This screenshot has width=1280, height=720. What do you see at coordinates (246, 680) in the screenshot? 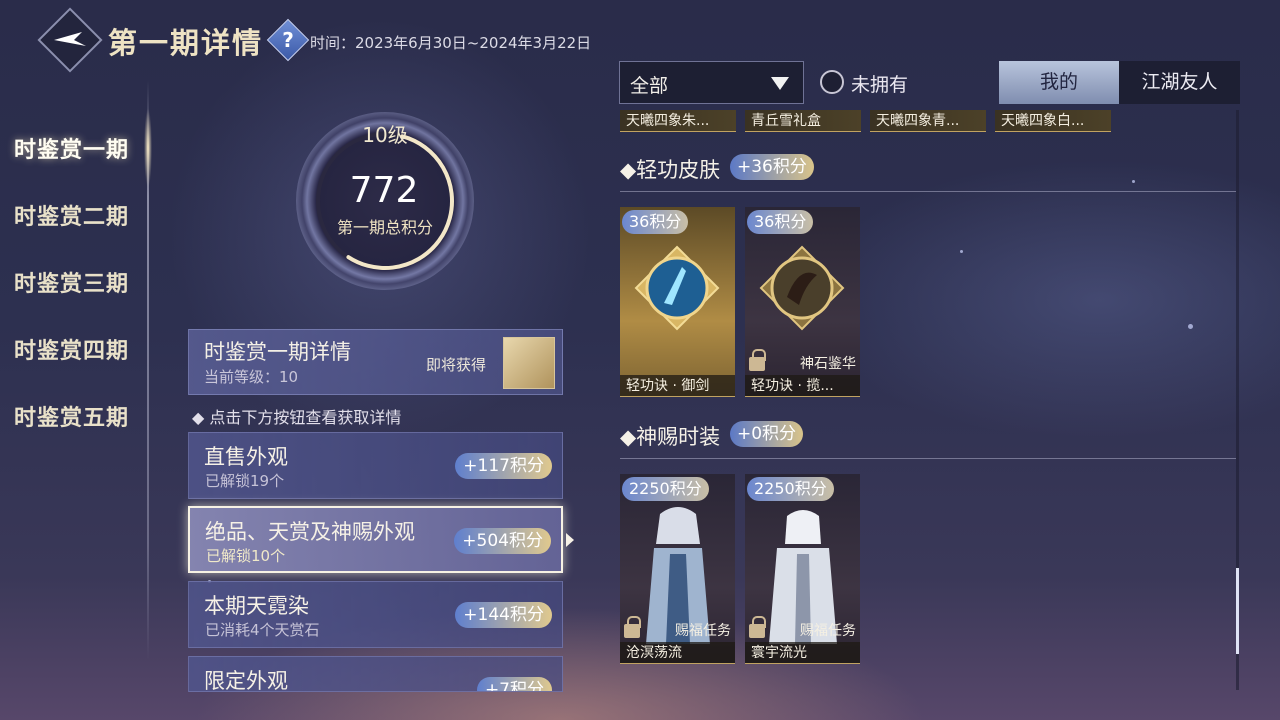
I see `category-title: 限定外观` at bounding box center [246, 680].